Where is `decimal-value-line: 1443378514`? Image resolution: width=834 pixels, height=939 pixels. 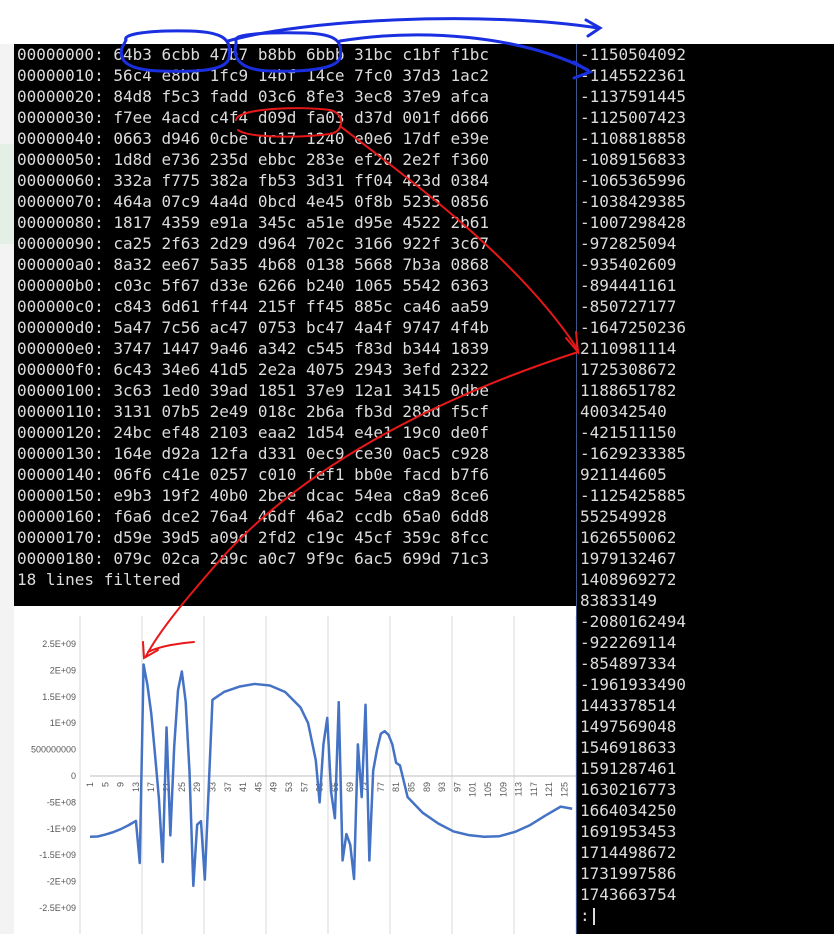 decimal-value-line: 1443378514 is located at coordinates (628, 705).